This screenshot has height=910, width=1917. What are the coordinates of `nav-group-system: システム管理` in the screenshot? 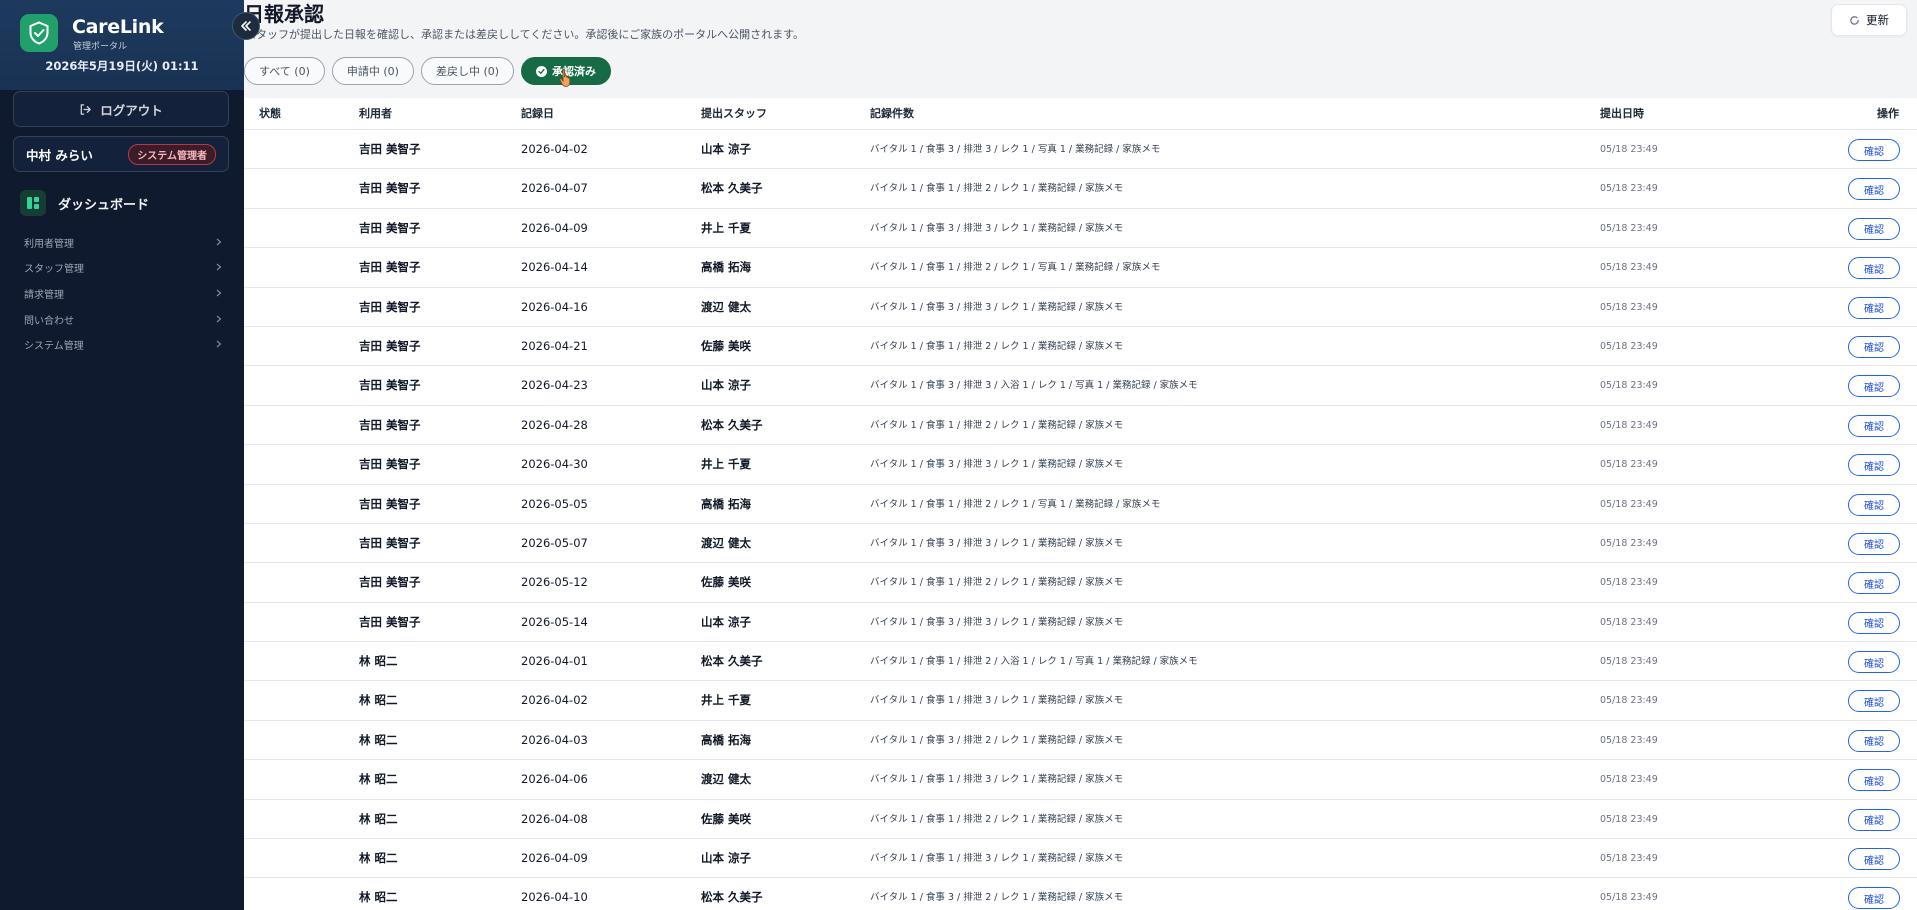 It's located at (124, 344).